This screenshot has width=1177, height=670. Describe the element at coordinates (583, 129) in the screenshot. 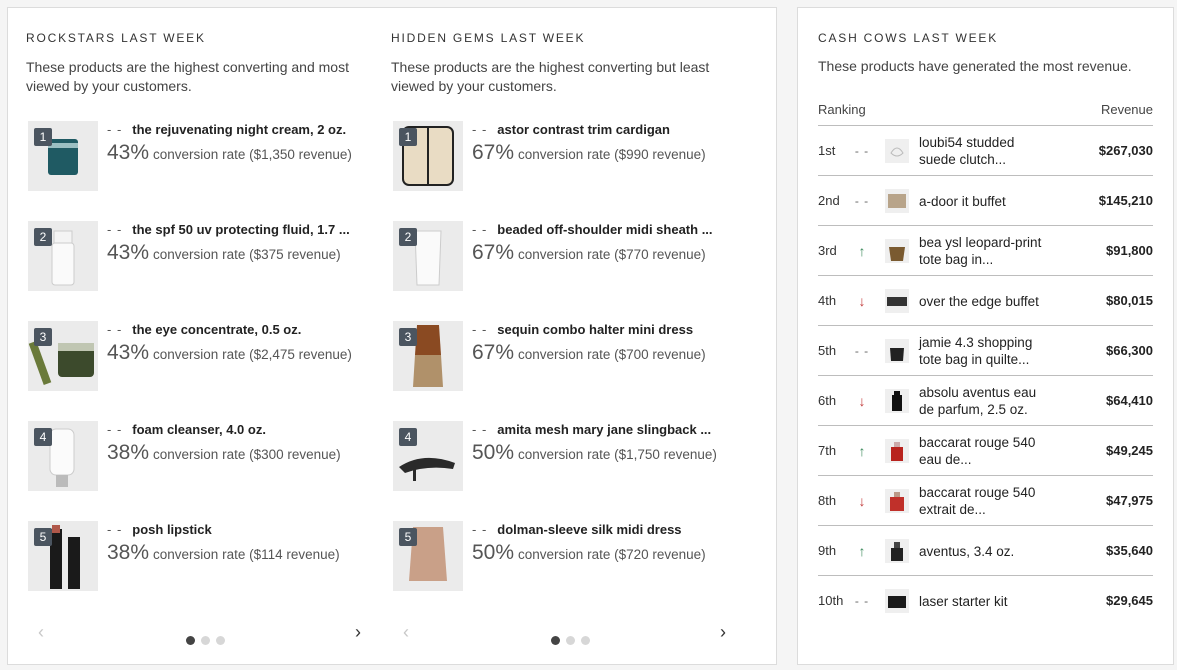

I see `product-name: astor contrast trim cardigan` at that location.